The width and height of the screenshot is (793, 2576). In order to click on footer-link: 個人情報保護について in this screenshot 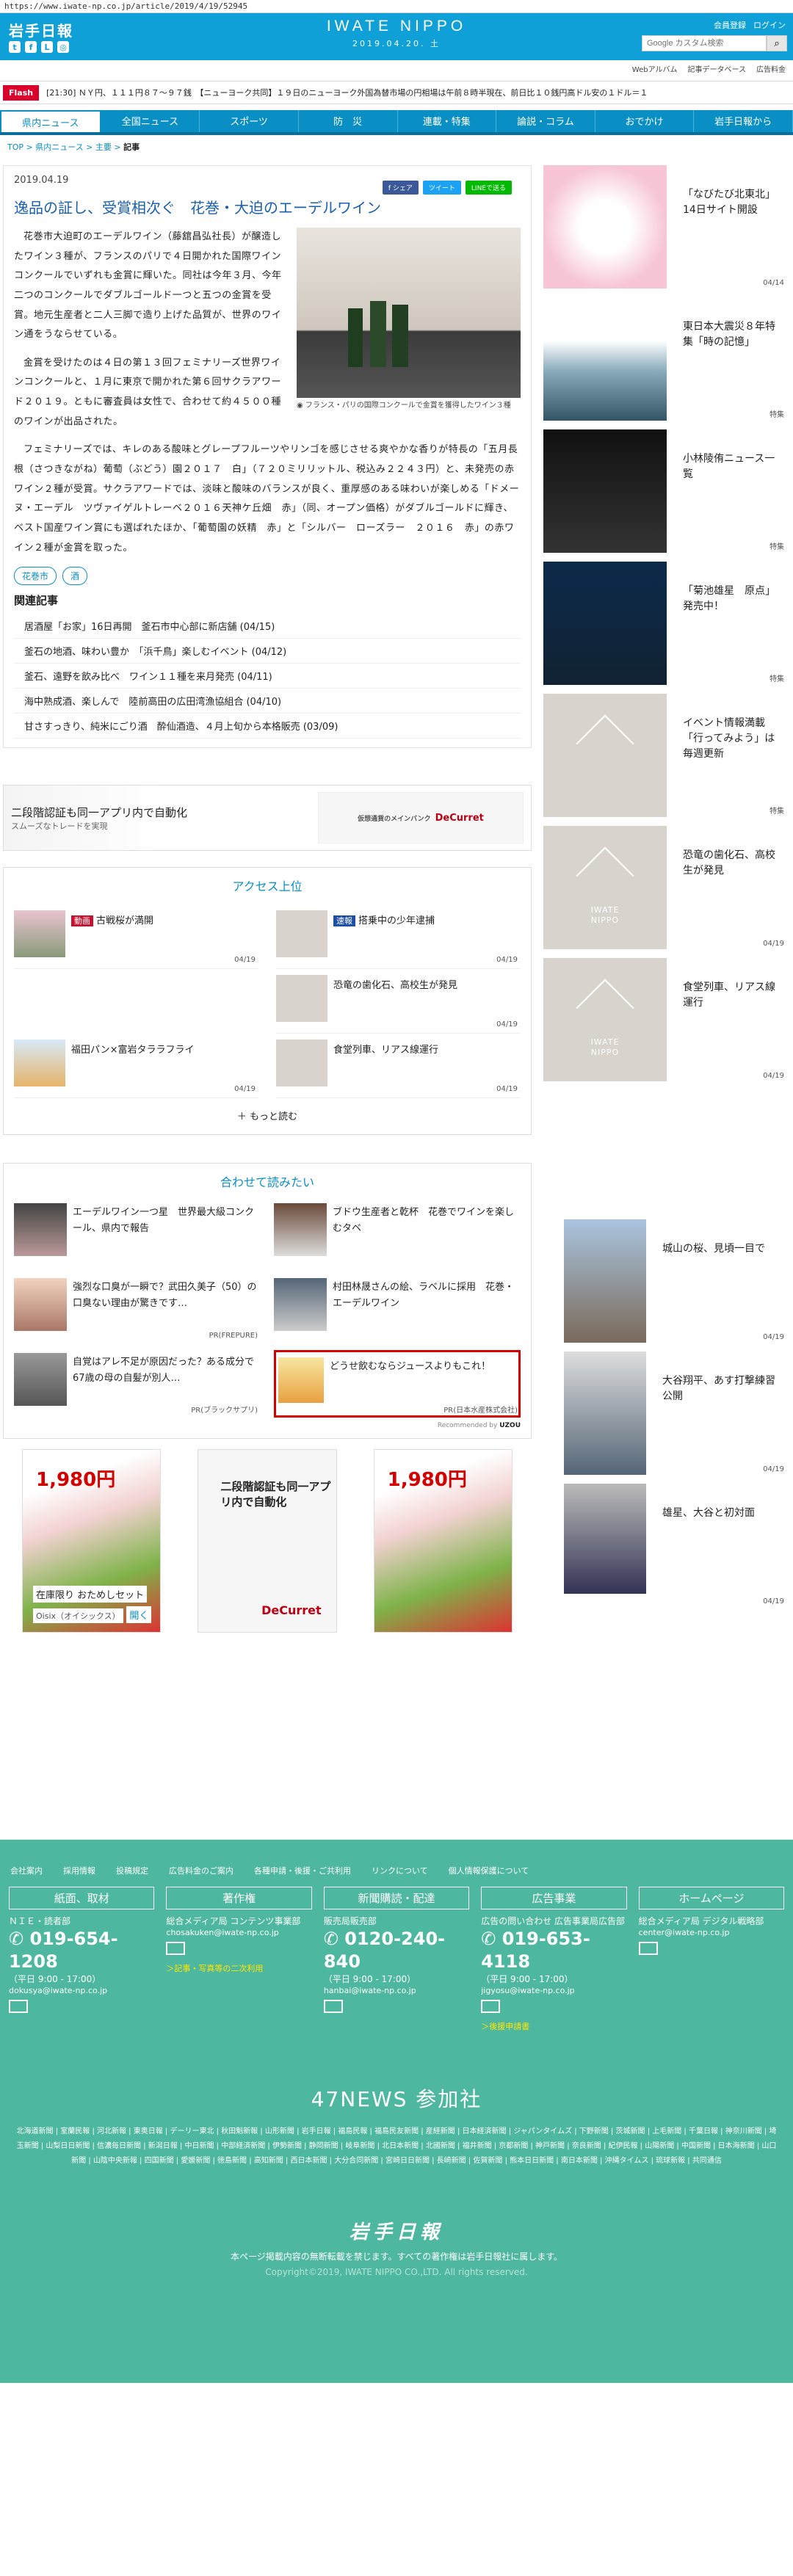, I will do `click(489, 1871)`.